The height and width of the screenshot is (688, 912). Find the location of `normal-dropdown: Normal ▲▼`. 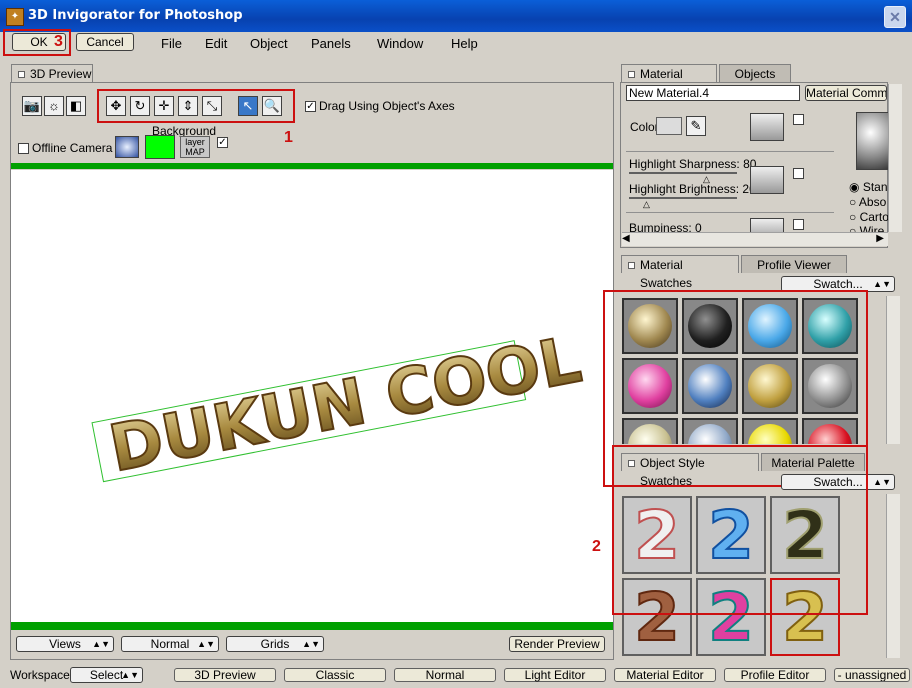

normal-dropdown: Normal ▲▼ is located at coordinates (170, 644).